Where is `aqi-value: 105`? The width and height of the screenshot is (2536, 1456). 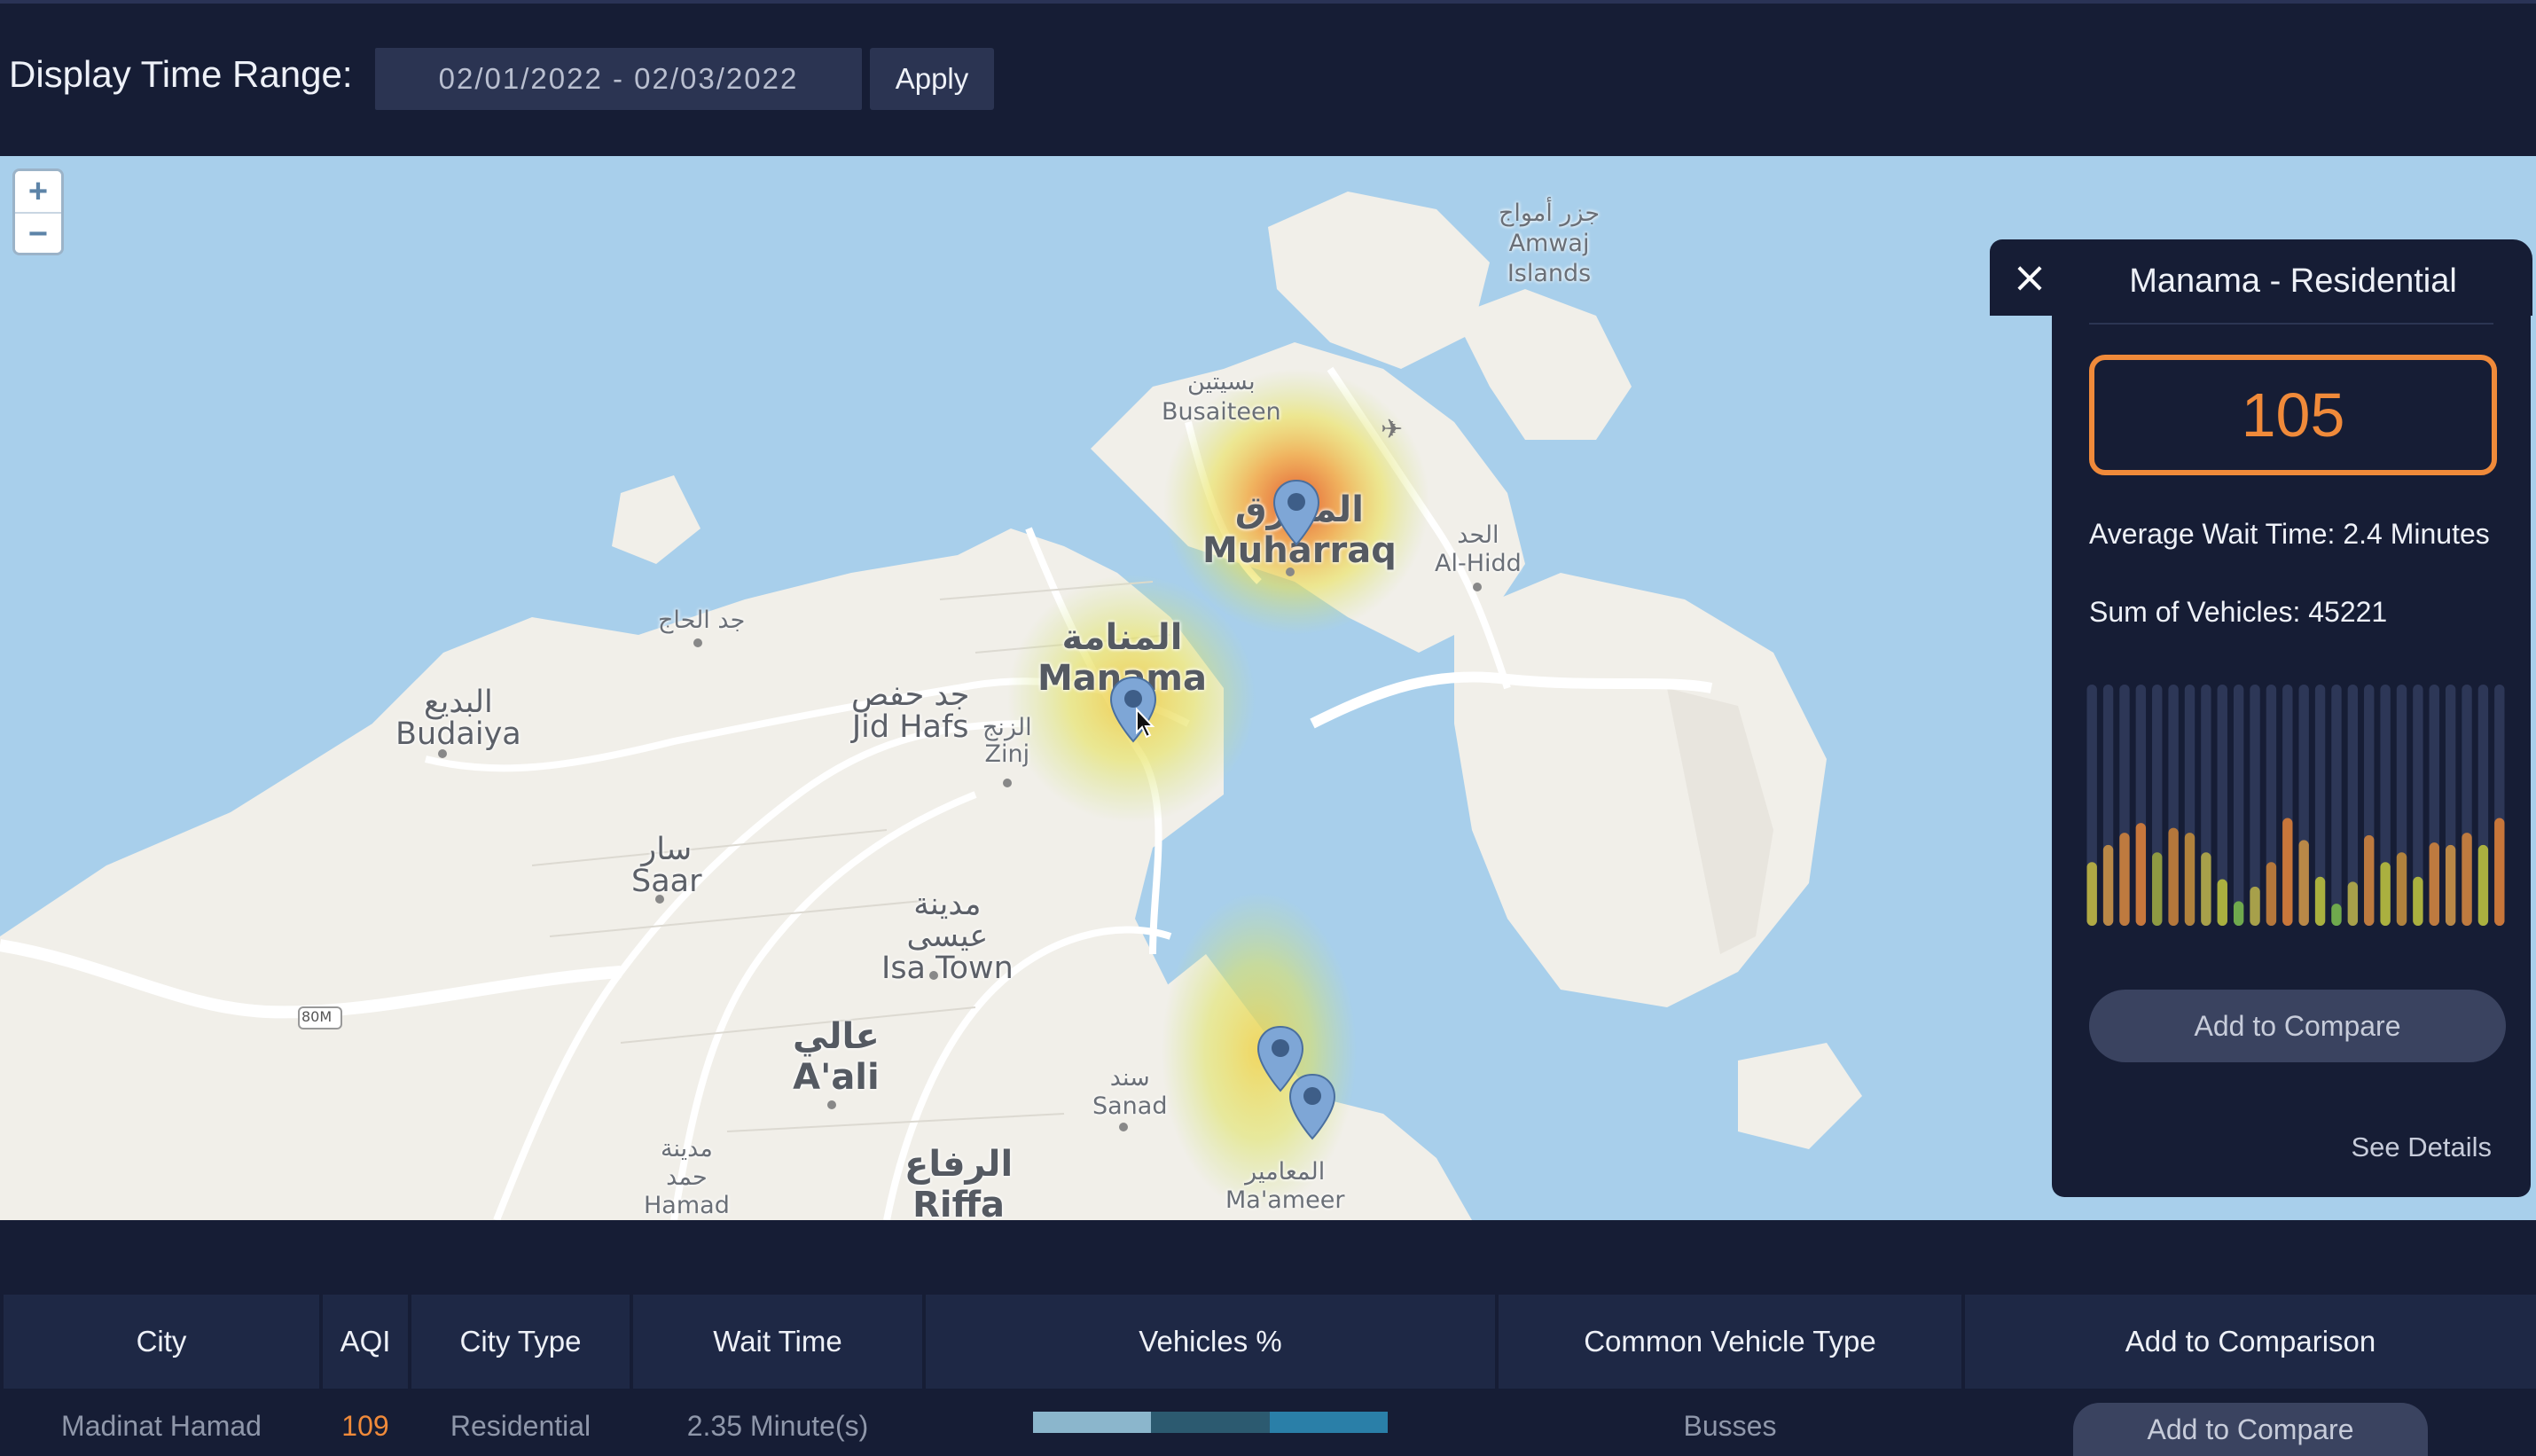
aqi-value: 105 is located at coordinates (2293, 415).